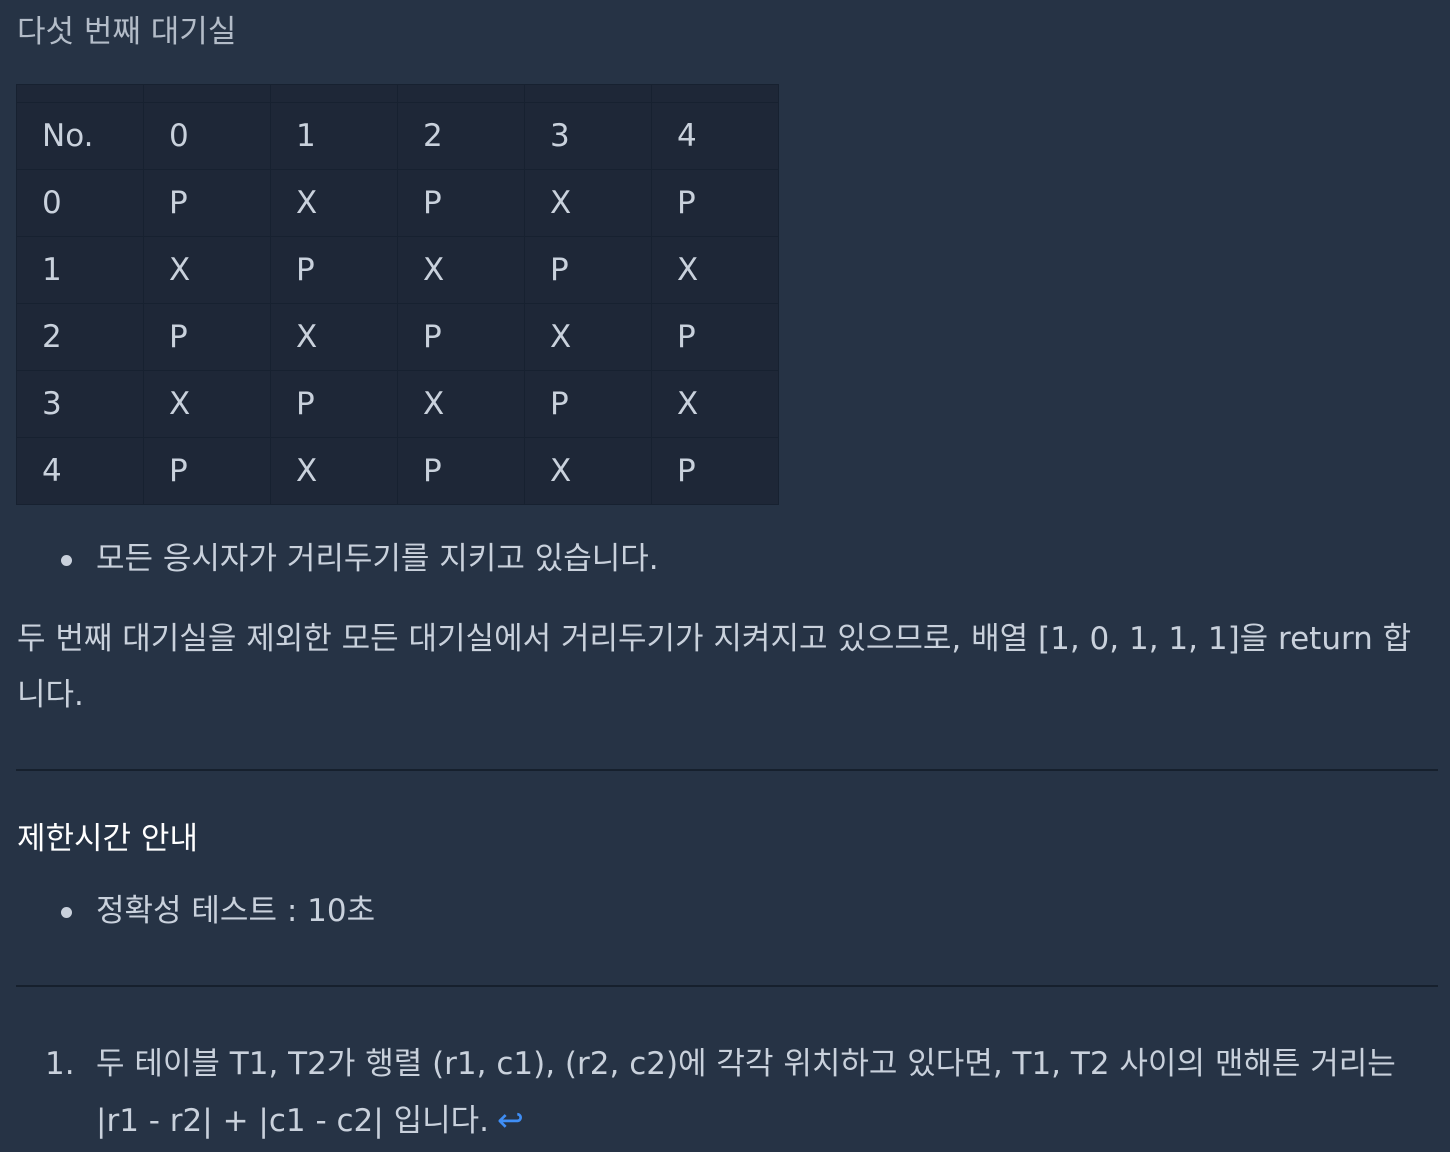  Describe the element at coordinates (127, 32) in the screenshot. I see `waiting-room-heading: 다섯 번째 대기실` at that location.